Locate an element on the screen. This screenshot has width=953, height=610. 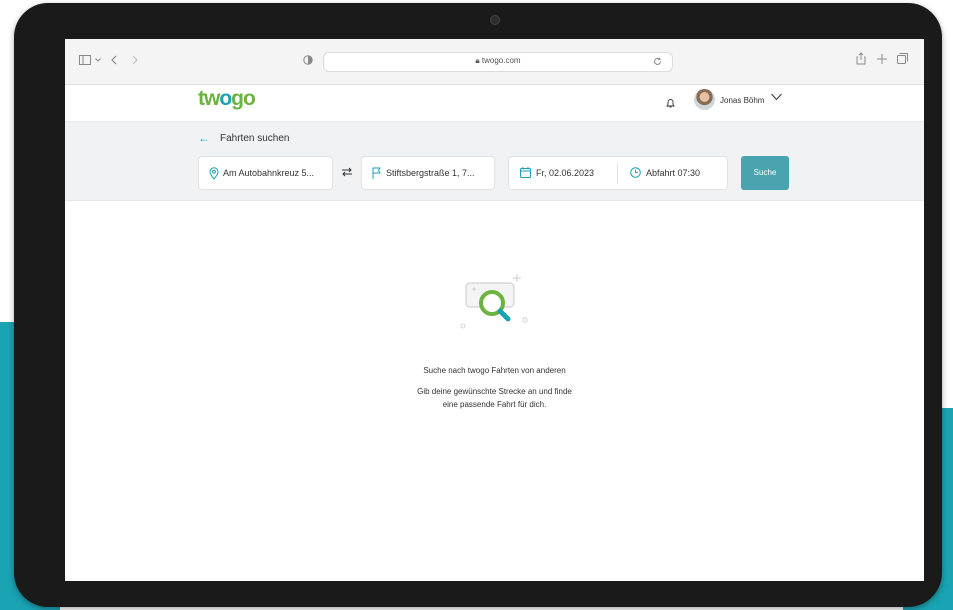
browser-toolbar: 🔒︎ twogo.com is located at coordinates (494, 62).